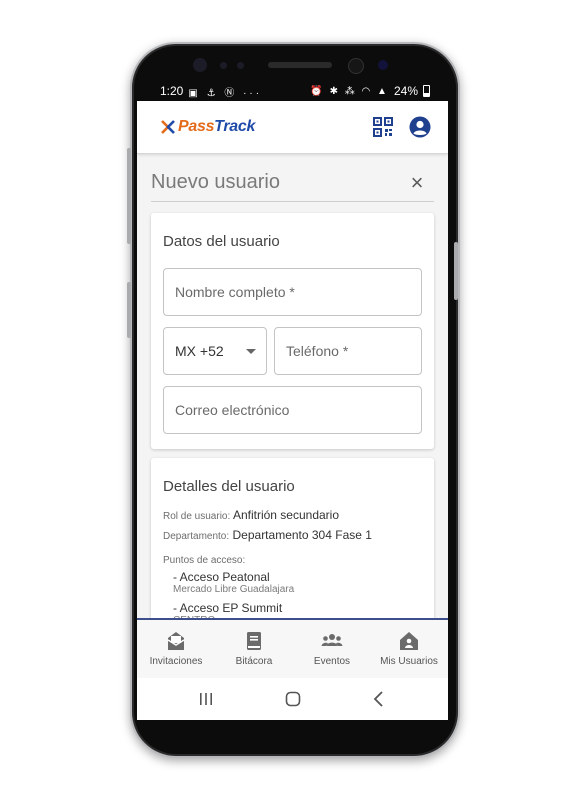  I want to click on system-navigation-bar, so click(292, 699).